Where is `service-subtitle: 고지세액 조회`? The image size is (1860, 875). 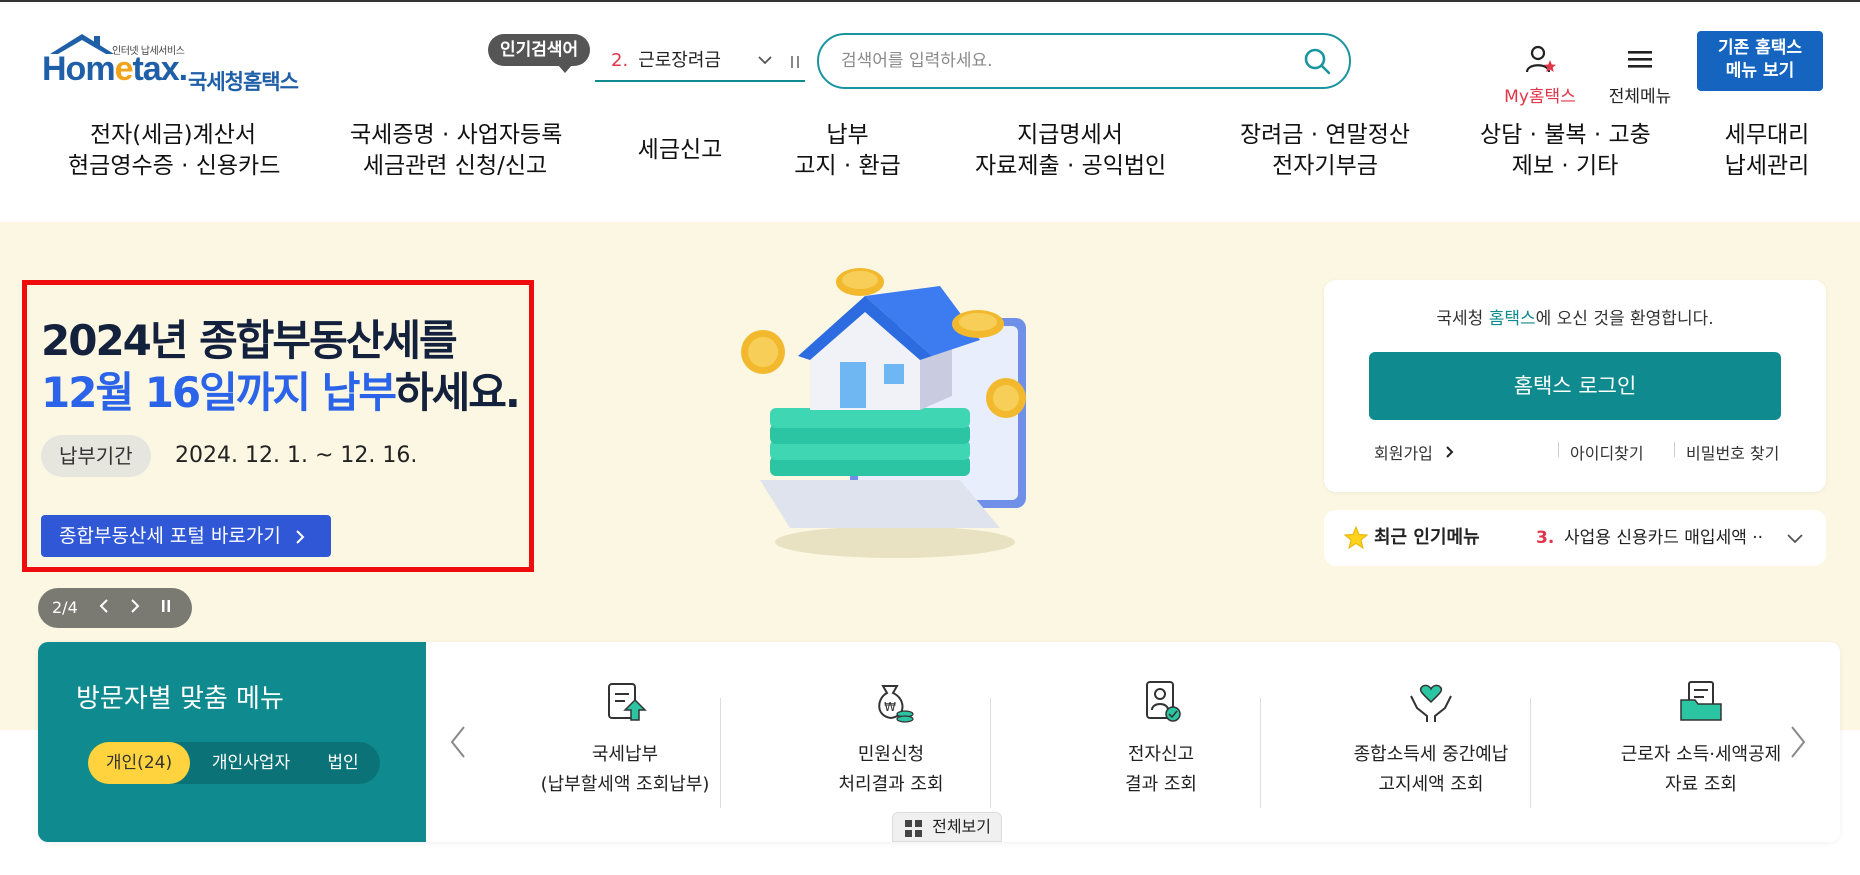 service-subtitle: 고지세액 조회 is located at coordinates (1431, 784).